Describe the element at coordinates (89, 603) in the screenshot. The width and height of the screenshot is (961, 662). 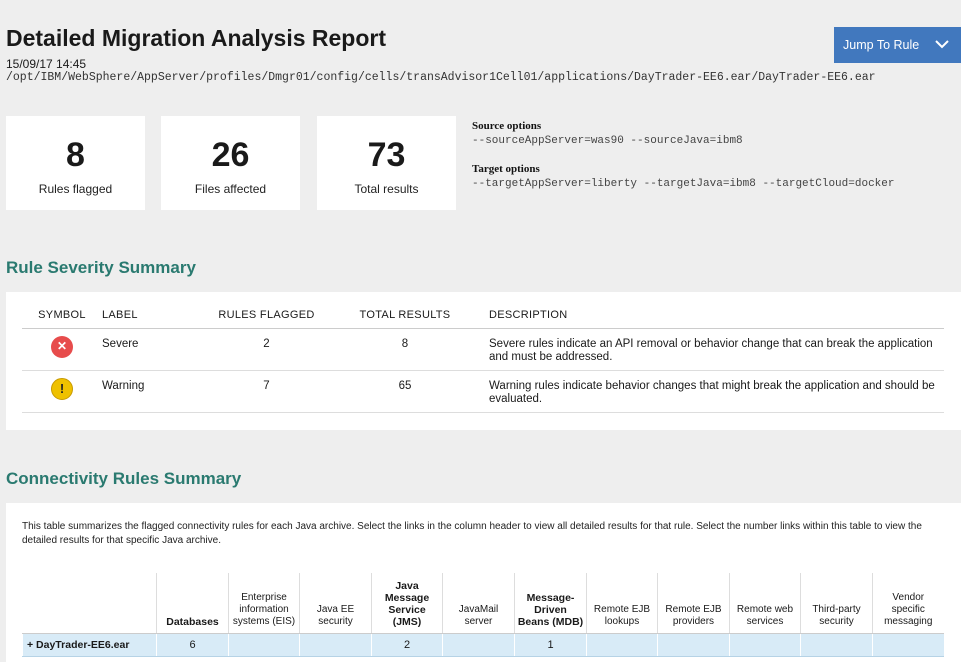
I see `column-header-archive` at that location.